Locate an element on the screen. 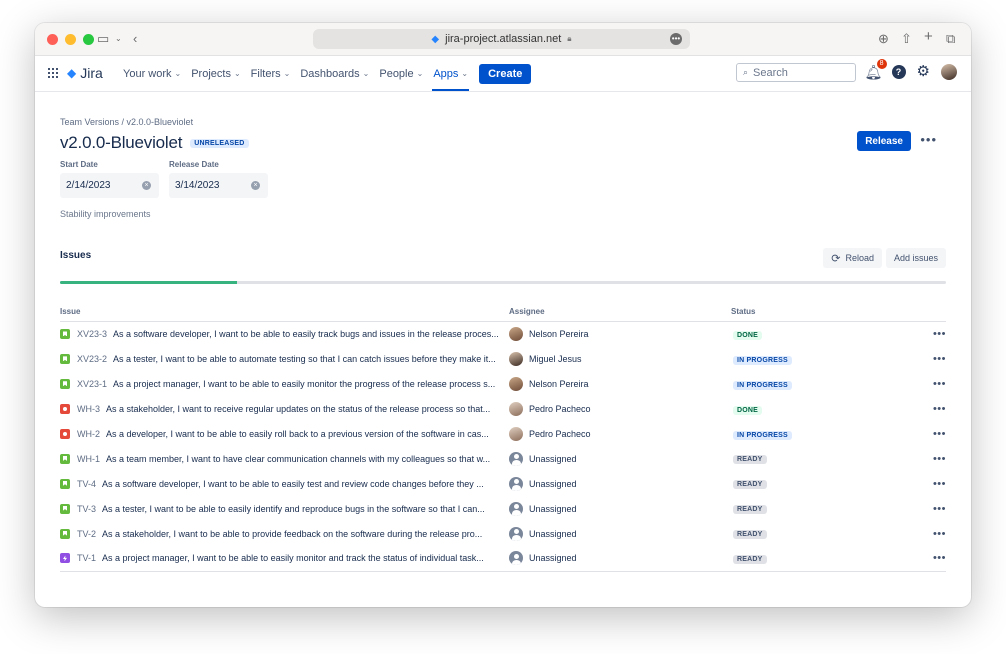 Image resolution: width=1006 pixels, height=654 pixels. app-switcher-icon is located at coordinates (53, 73).